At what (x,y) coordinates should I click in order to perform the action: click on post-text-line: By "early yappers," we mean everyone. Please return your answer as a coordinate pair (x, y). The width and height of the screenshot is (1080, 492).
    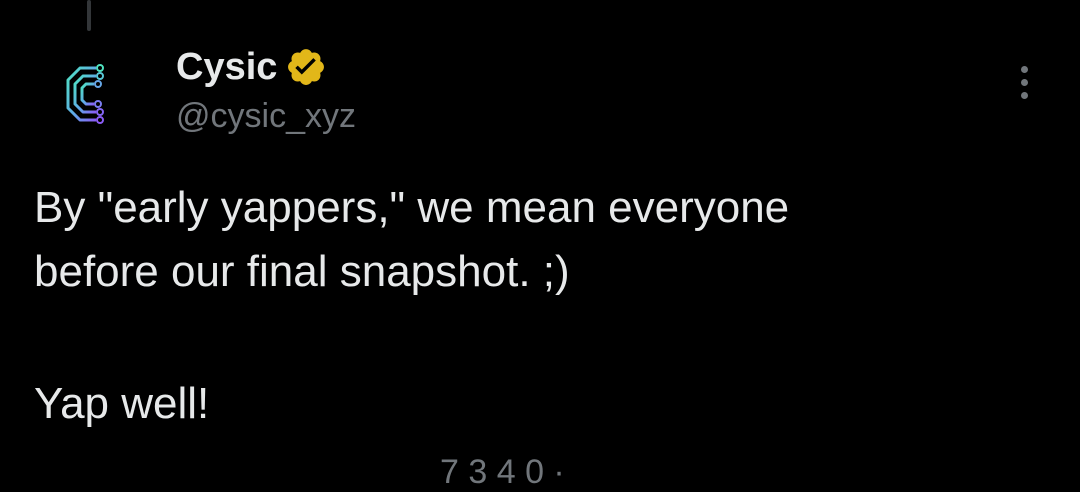
    Looking at the image, I should click on (412, 207).